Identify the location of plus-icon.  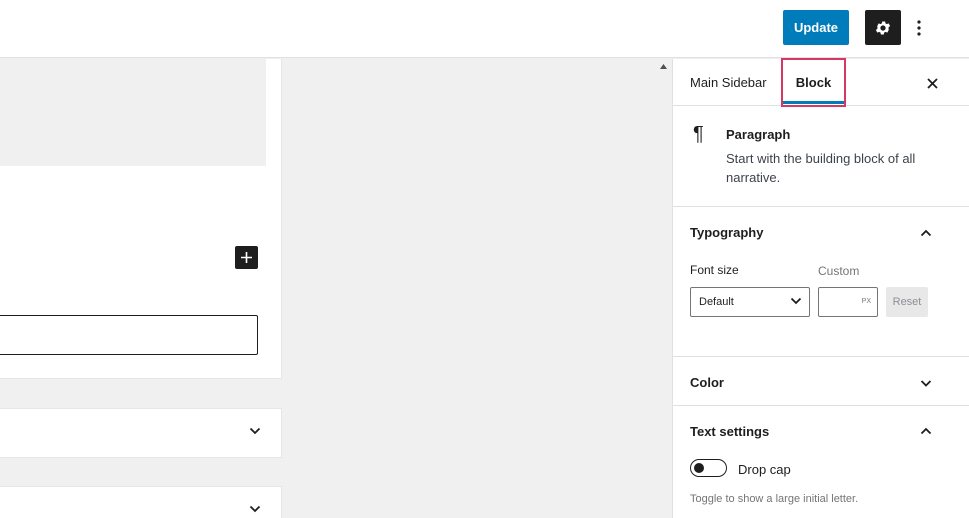
(246, 257).